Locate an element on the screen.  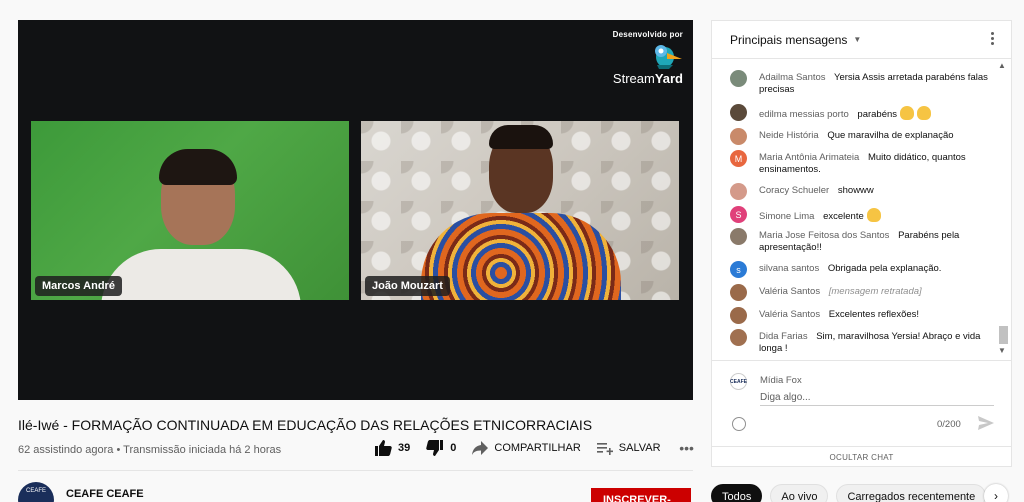
chip-all: Todos is located at coordinates (737, 493).